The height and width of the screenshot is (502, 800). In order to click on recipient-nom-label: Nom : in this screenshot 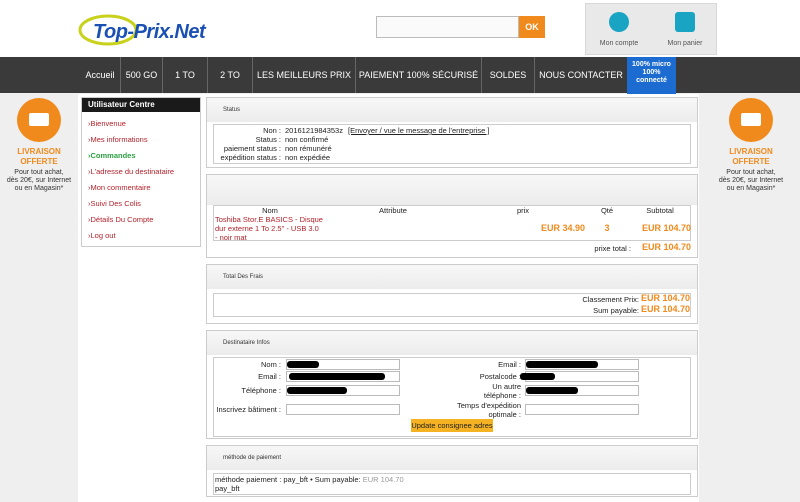, I will do `click(270, 364)`.